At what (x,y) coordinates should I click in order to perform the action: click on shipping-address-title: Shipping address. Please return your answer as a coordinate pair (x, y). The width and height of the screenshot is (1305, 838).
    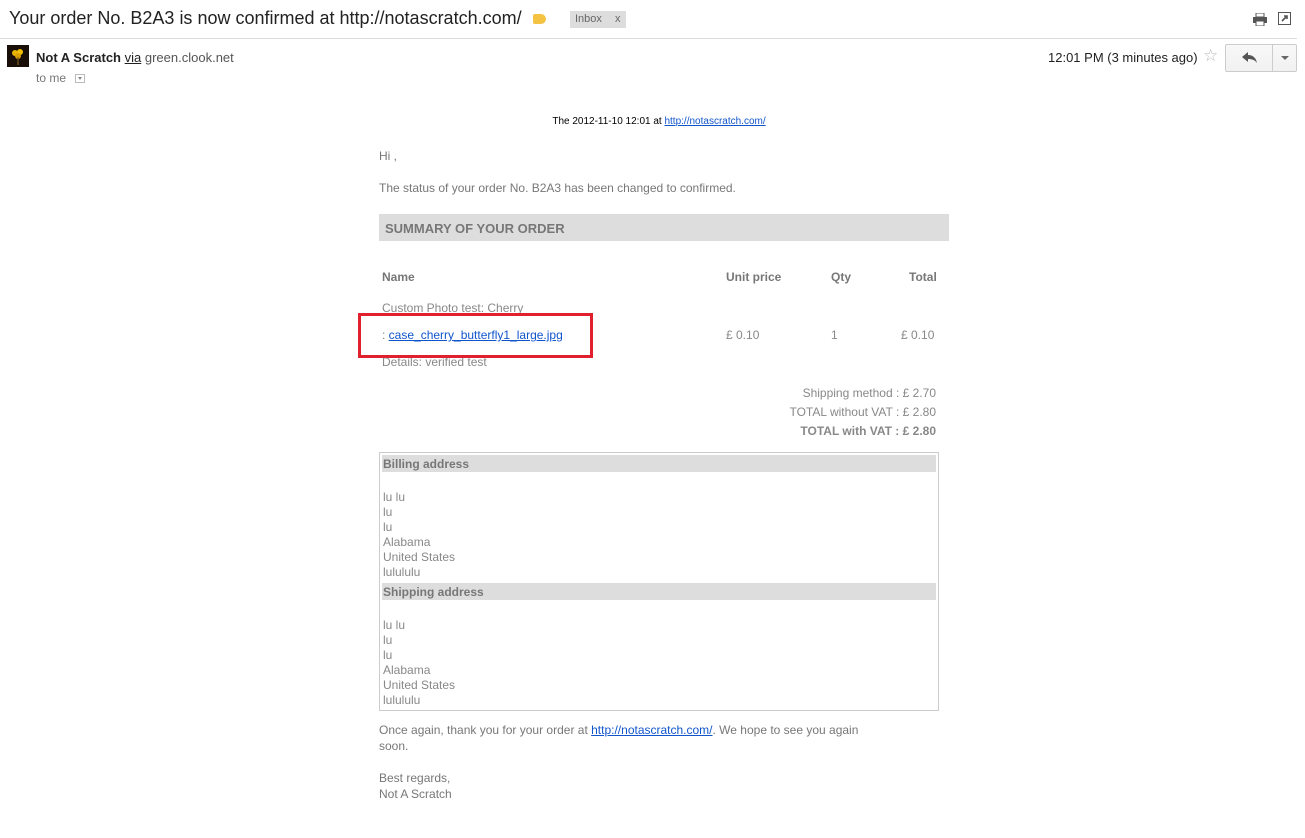
    Looking at the image, I should click on (433, 592).